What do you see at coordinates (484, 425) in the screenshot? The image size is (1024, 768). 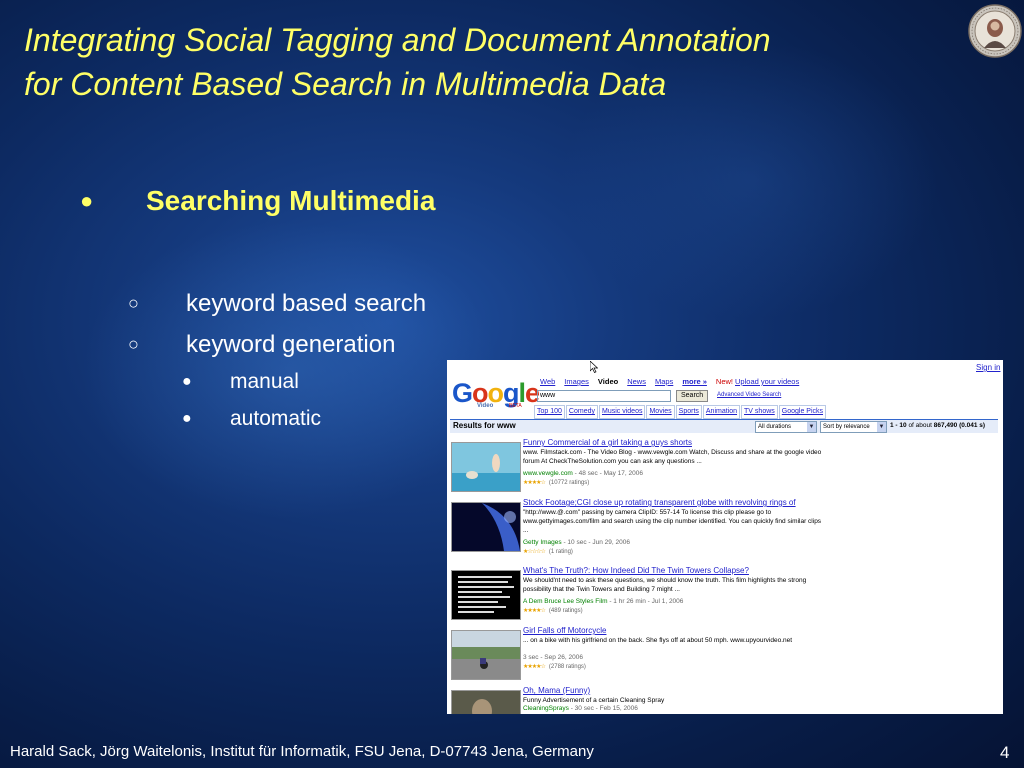 I see `results-label: Results for www` at bounding box center [484, 425].